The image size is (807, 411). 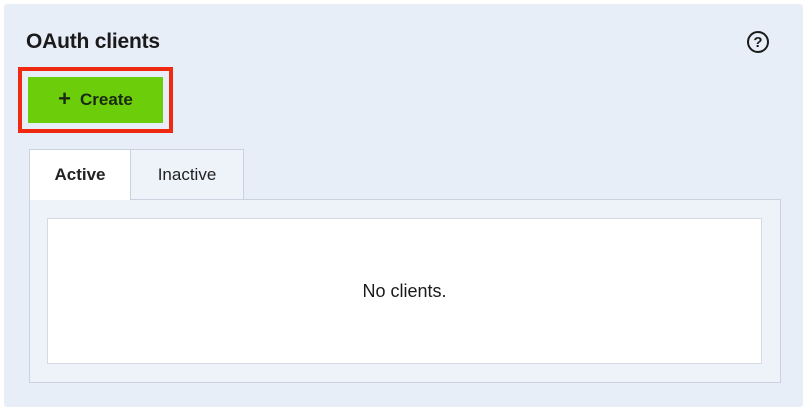 What do you see at coordinates (106, 99) in the screenshot?
I see `create-button-label: Create` at bounding box center [106, 99].